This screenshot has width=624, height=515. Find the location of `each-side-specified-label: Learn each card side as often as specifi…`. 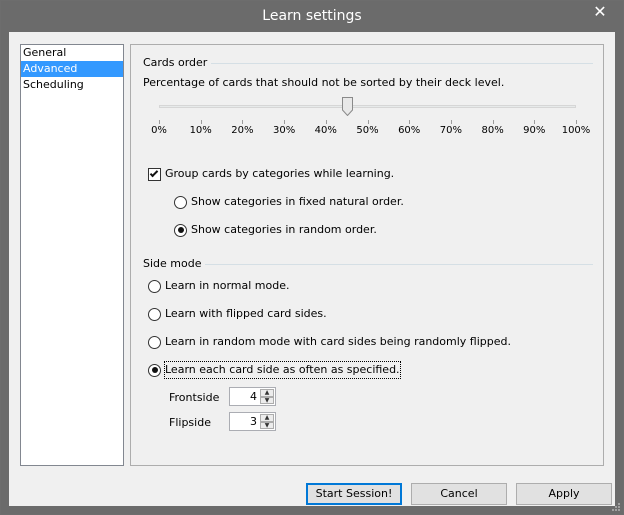

each-side-specified-label: Learn each card side as often as specifi… is located at coordinates (282, 370).